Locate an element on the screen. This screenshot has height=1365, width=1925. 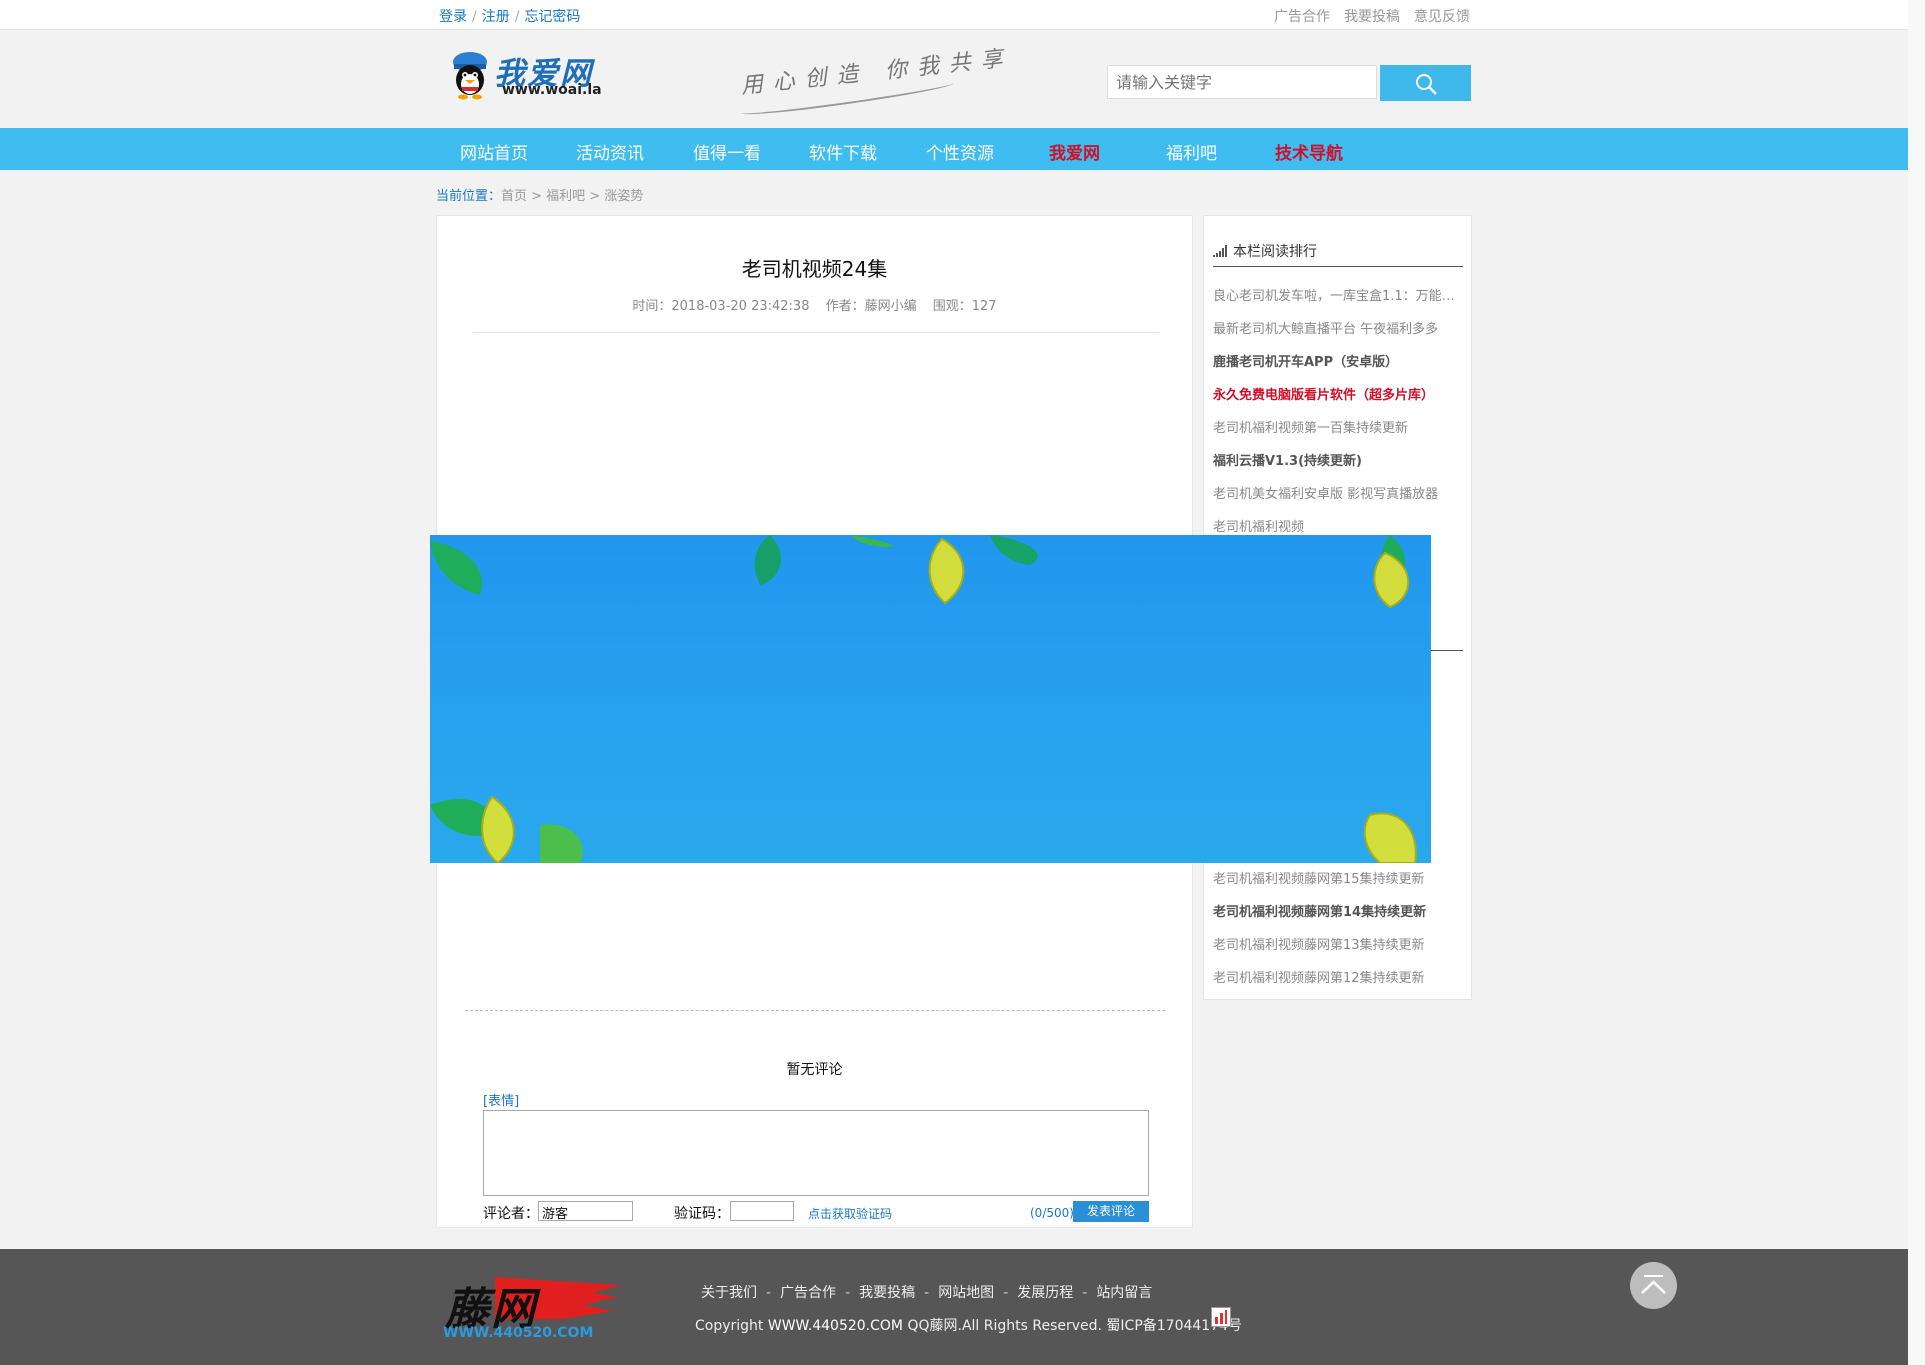
breadcrumb-path: 首页 > 福利吧 > 涨姿势 is located at coordinates (572, 196).